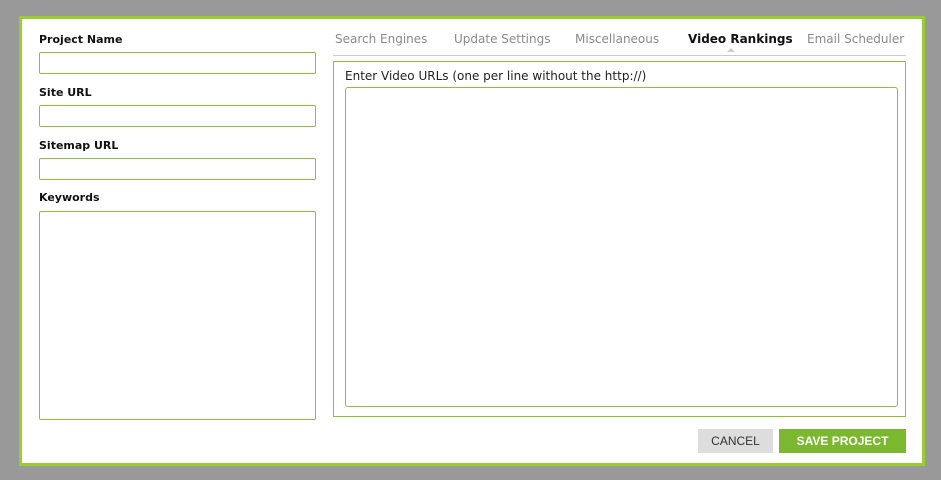 The height and width of the screenshot is (480, 941). What do you see at coordinates (842, 441) in the screenshot?
I see `save-project-button: SAVE PROJECT` at bounding box center [842, 441].